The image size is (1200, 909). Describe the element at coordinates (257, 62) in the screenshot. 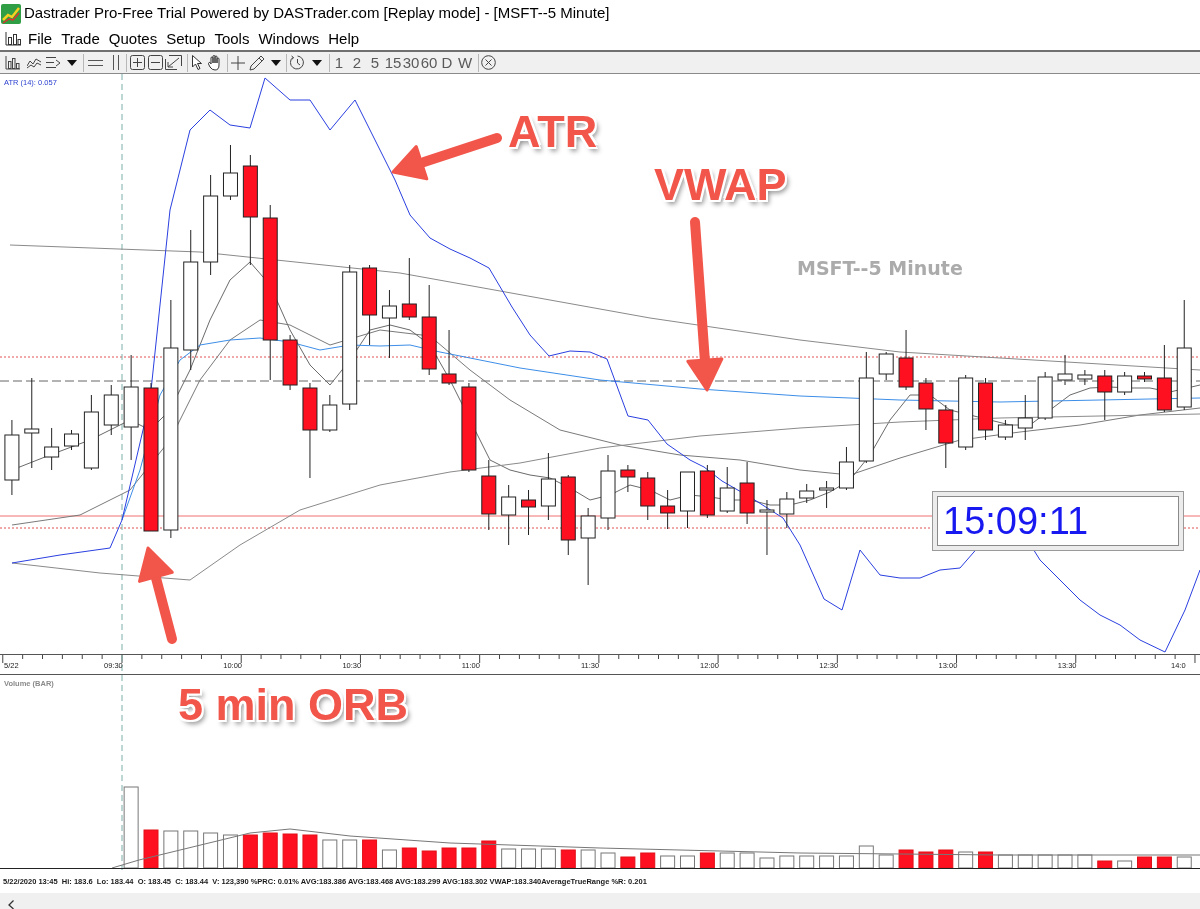

I see `pencil-icon` at that location.